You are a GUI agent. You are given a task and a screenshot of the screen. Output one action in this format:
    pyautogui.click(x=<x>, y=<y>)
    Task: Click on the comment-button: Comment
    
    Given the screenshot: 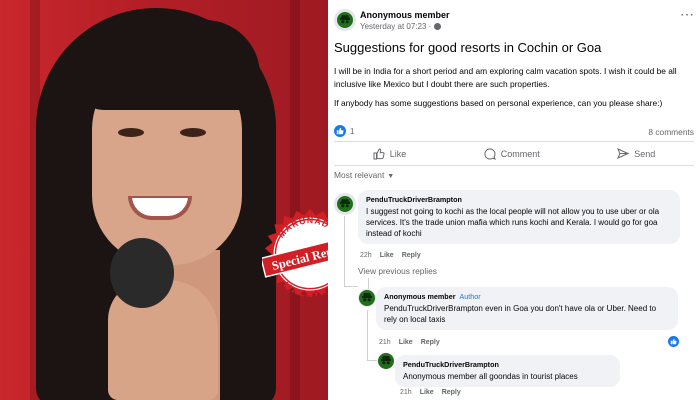 What is the action you would take?
    pyautogui.click(x=512, y=154)
    